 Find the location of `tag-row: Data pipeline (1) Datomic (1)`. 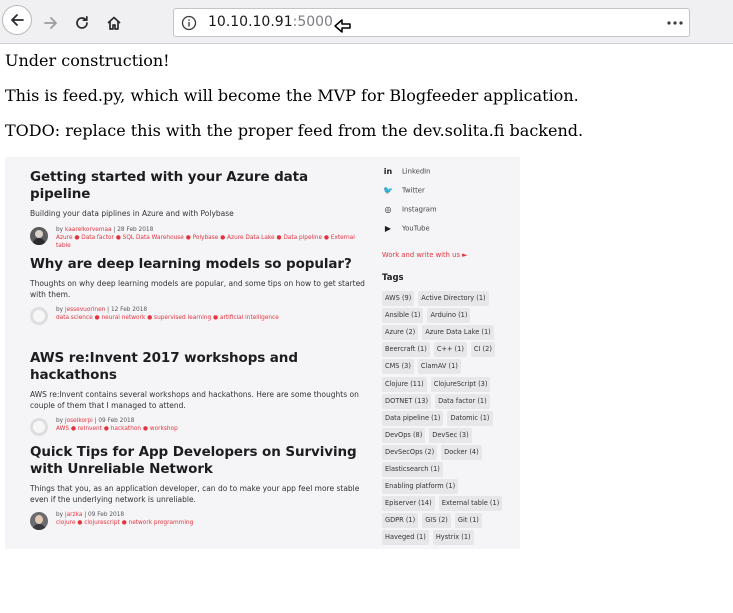

tag-row: Data pipeline (1) Datomic (1) is located at coordinates (437, 418).